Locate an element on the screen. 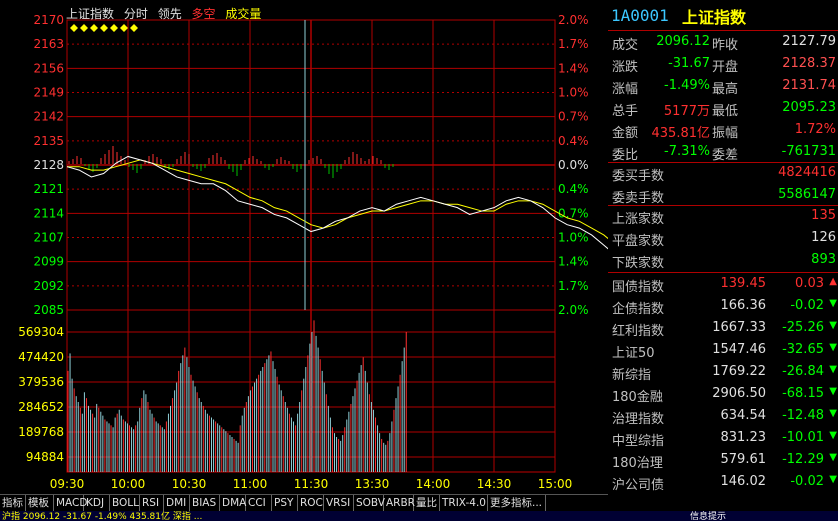 The height and width of the screenshot is (521, 838). index-change: -12.48 is located at coordinates (803, 415).